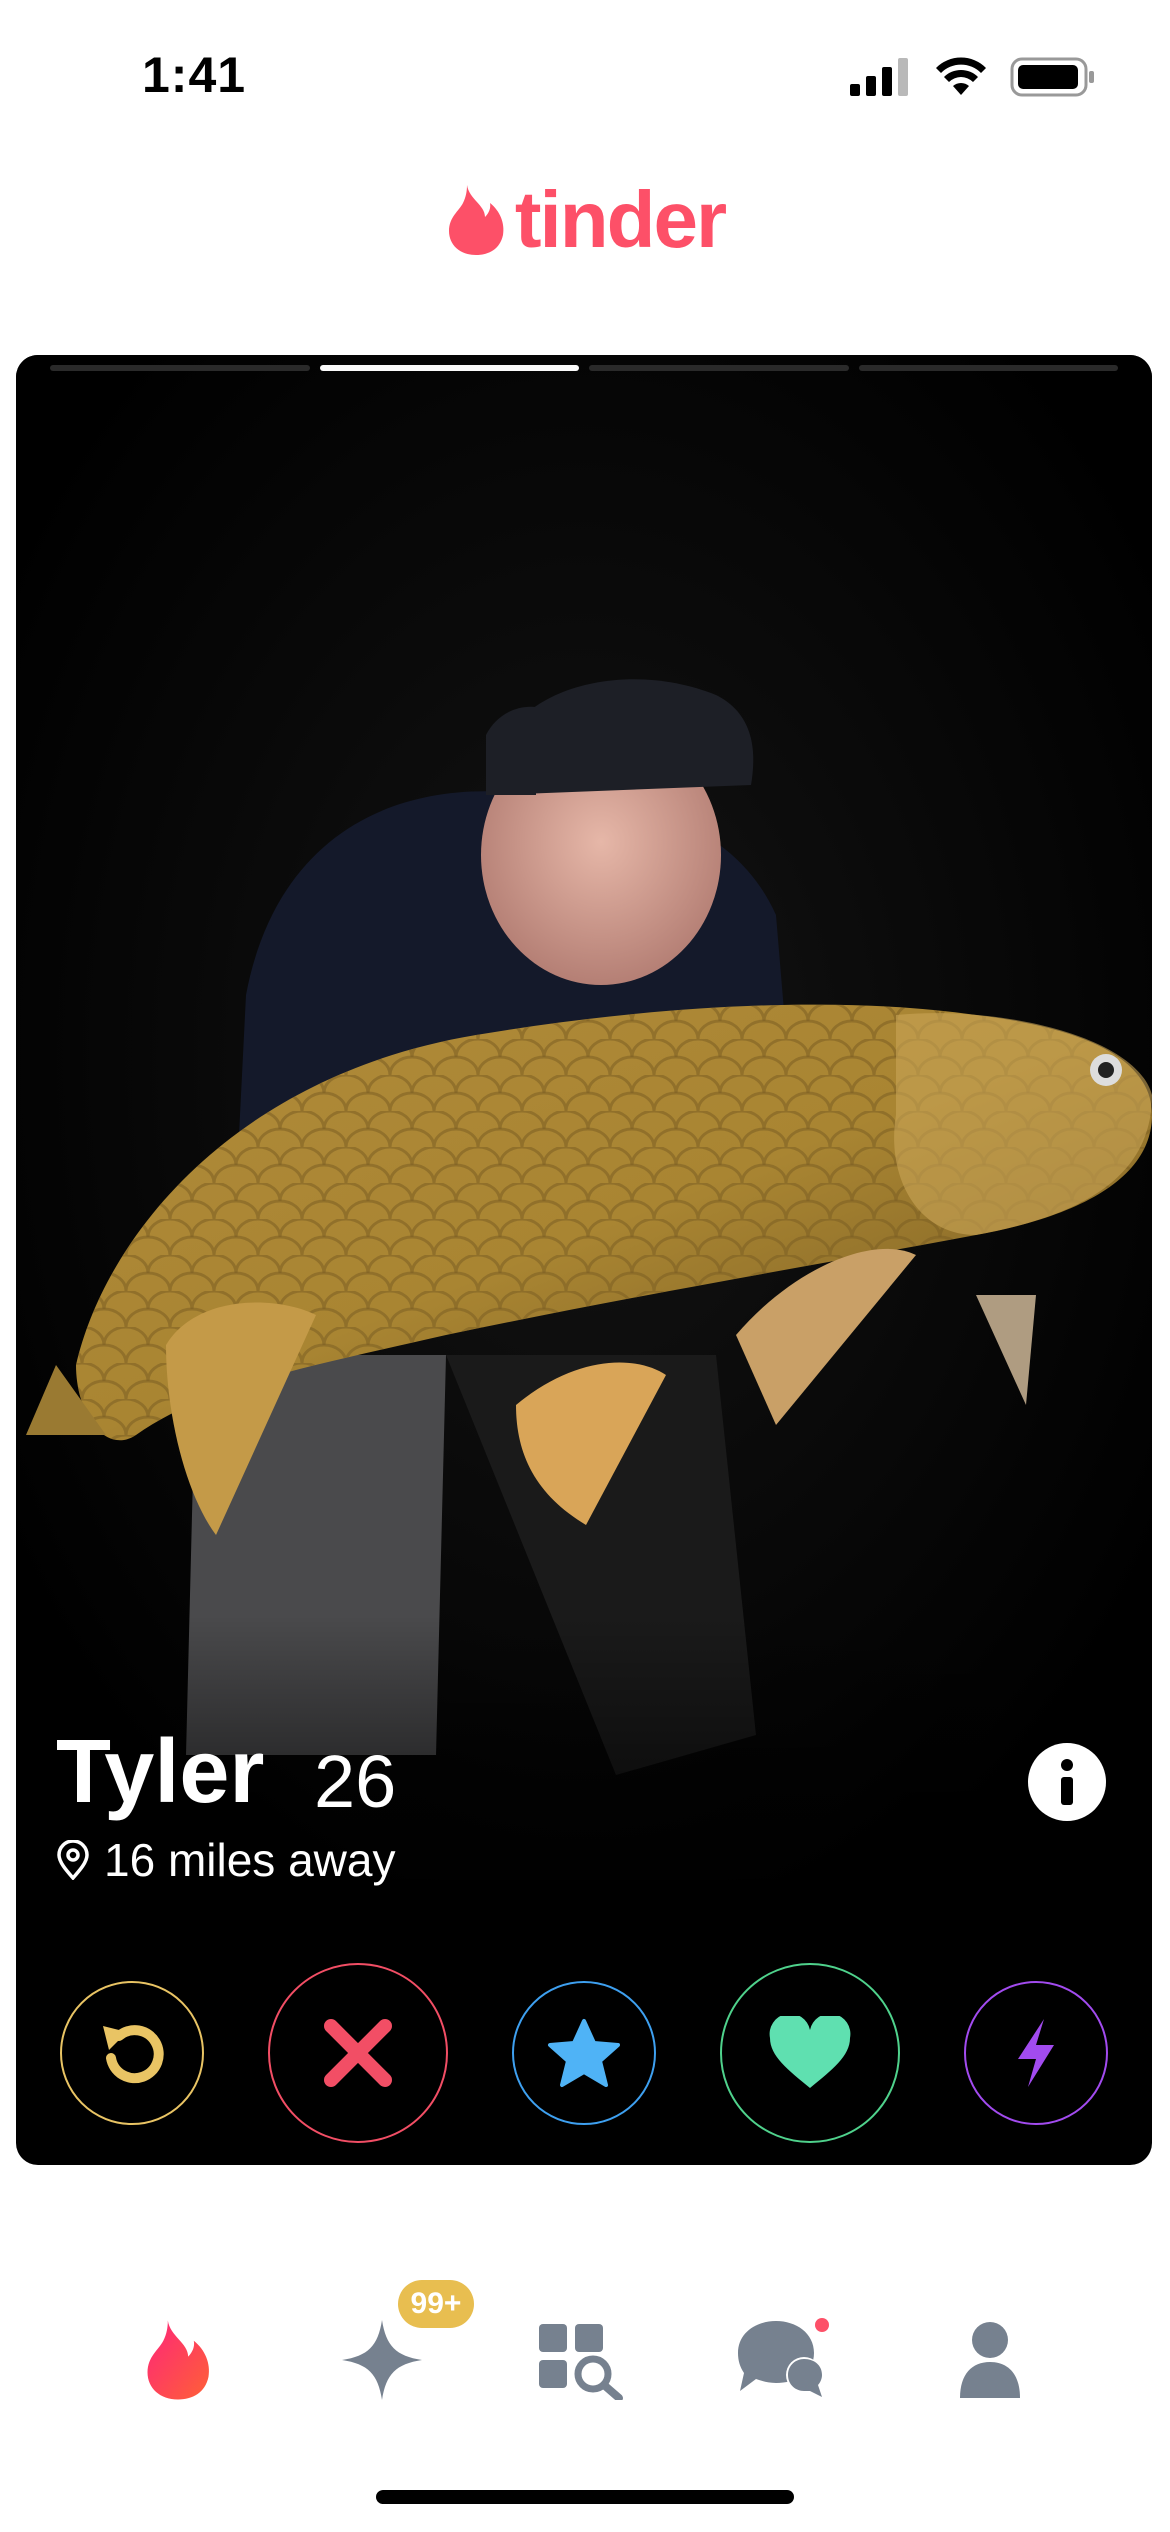 This screenshot has width=1170, height=2532. Describe the element at coordinates (476, 220) in the screenshot. I see `flame-logo-icon` at that location.